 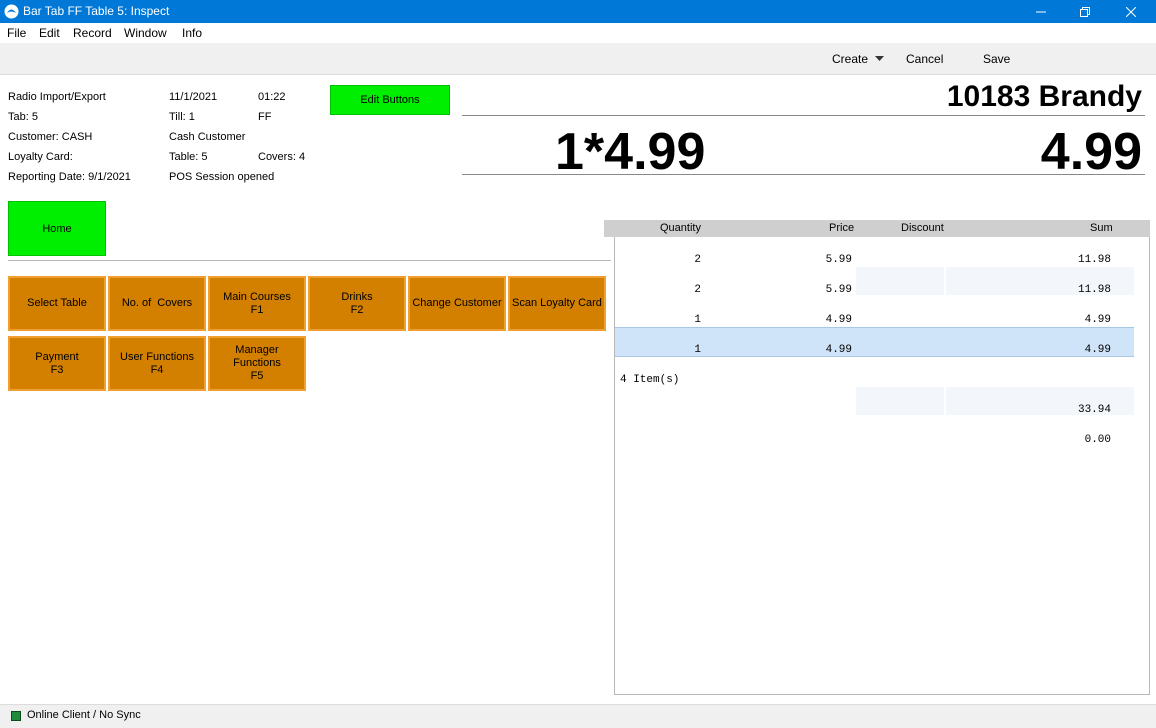 I want to click on select-table-button: Select Table, so click(x=57, y=303).